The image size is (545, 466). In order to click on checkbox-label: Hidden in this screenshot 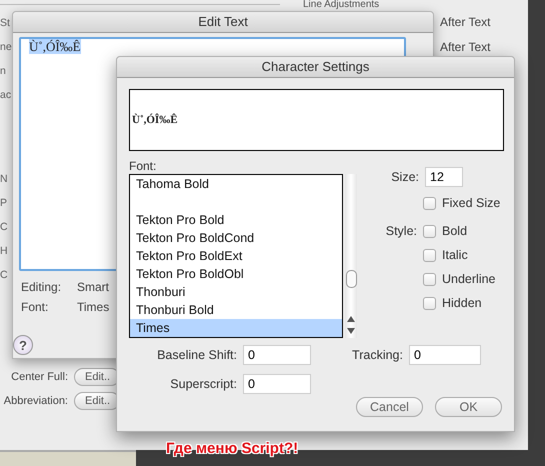, I will do `click(462, 303)`.